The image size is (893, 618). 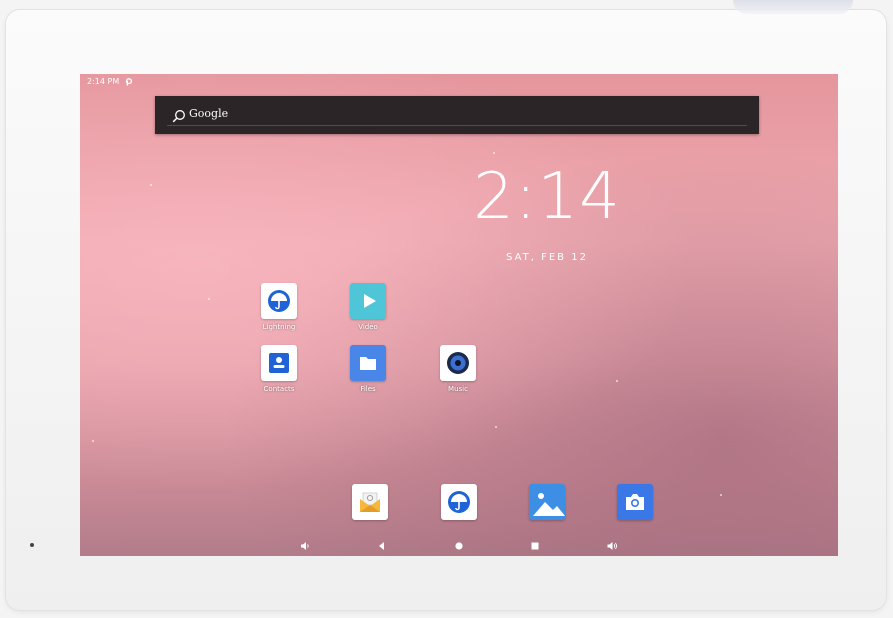 I want to click on dock-email, so click(x=370, y=502).